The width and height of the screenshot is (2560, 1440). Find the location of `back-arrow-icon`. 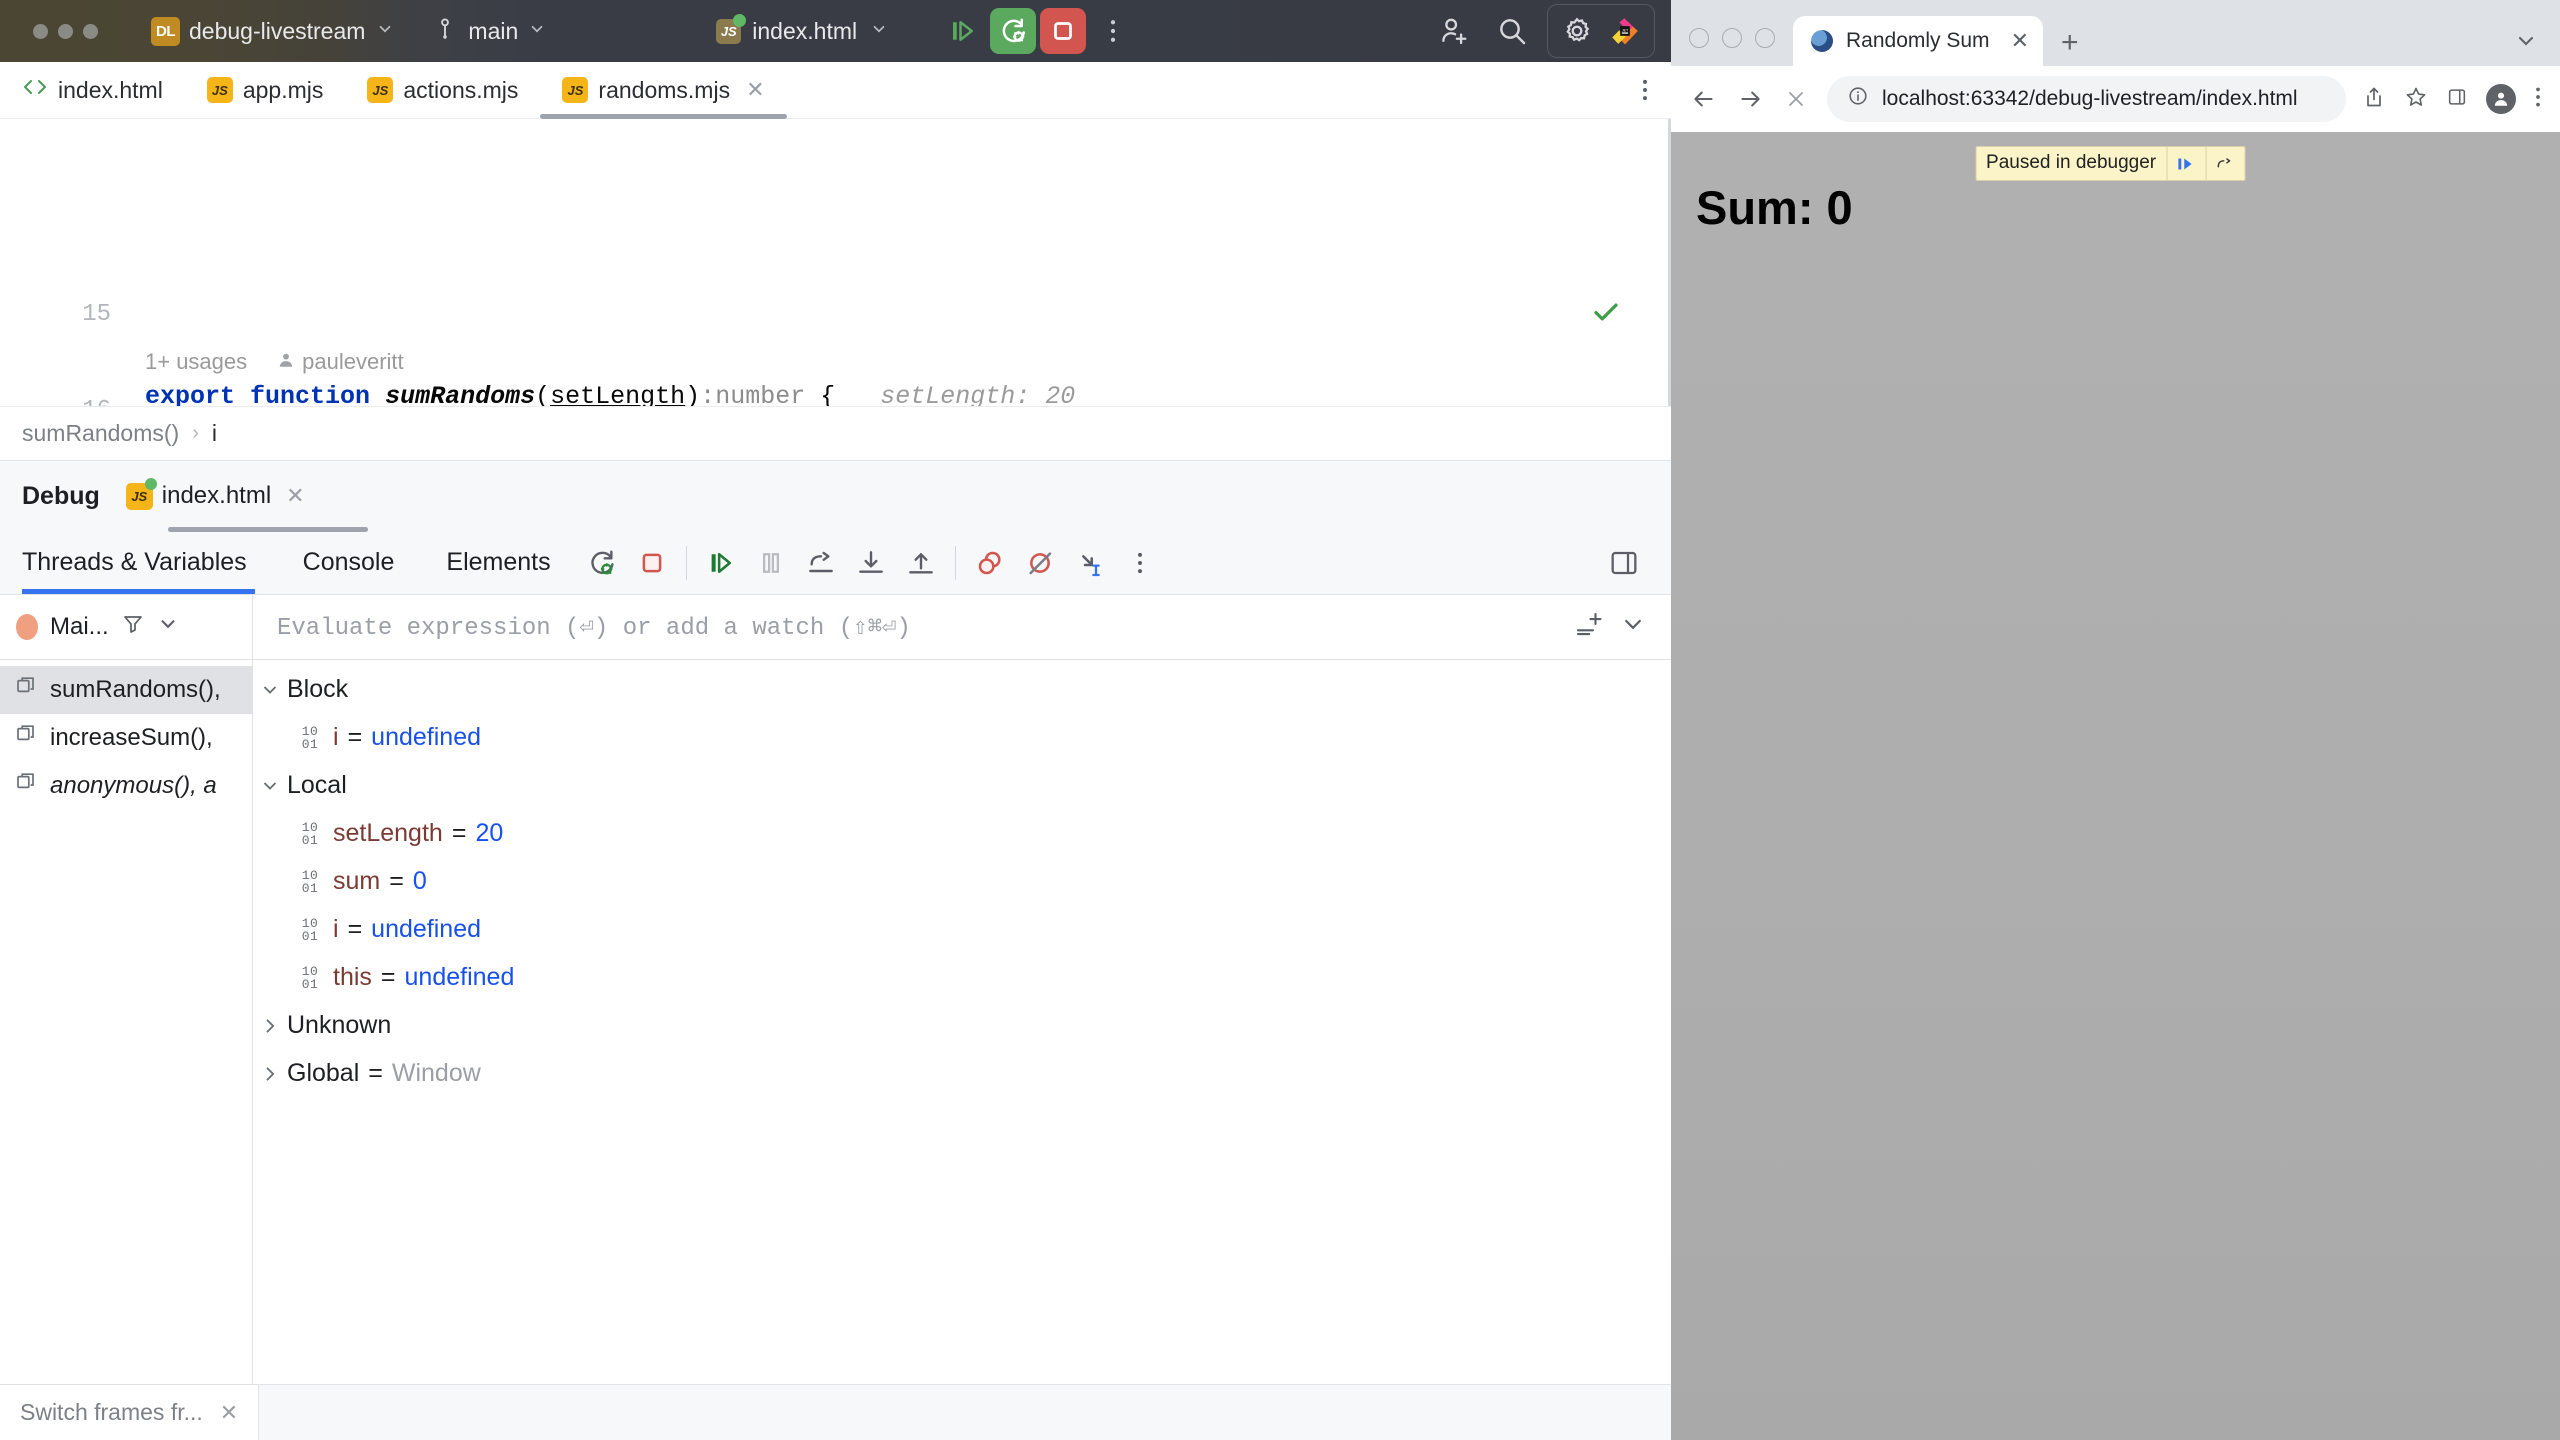

back-arrow-icon is located at coordinates (1704, 99).